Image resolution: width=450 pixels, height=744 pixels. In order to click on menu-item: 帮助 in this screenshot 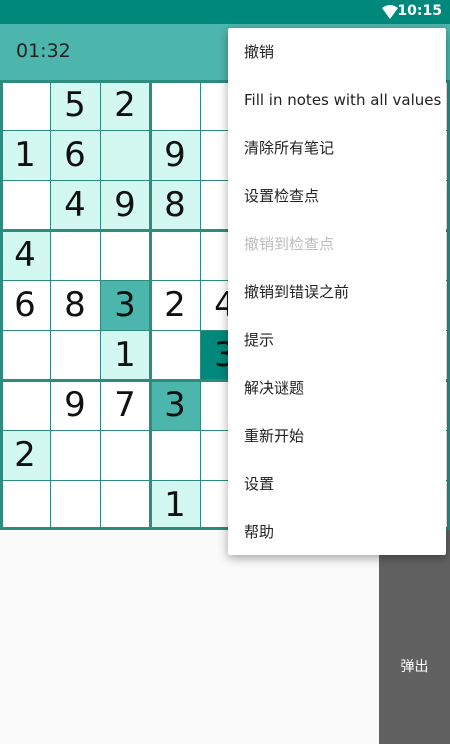, I will do `click(337, 532)`.